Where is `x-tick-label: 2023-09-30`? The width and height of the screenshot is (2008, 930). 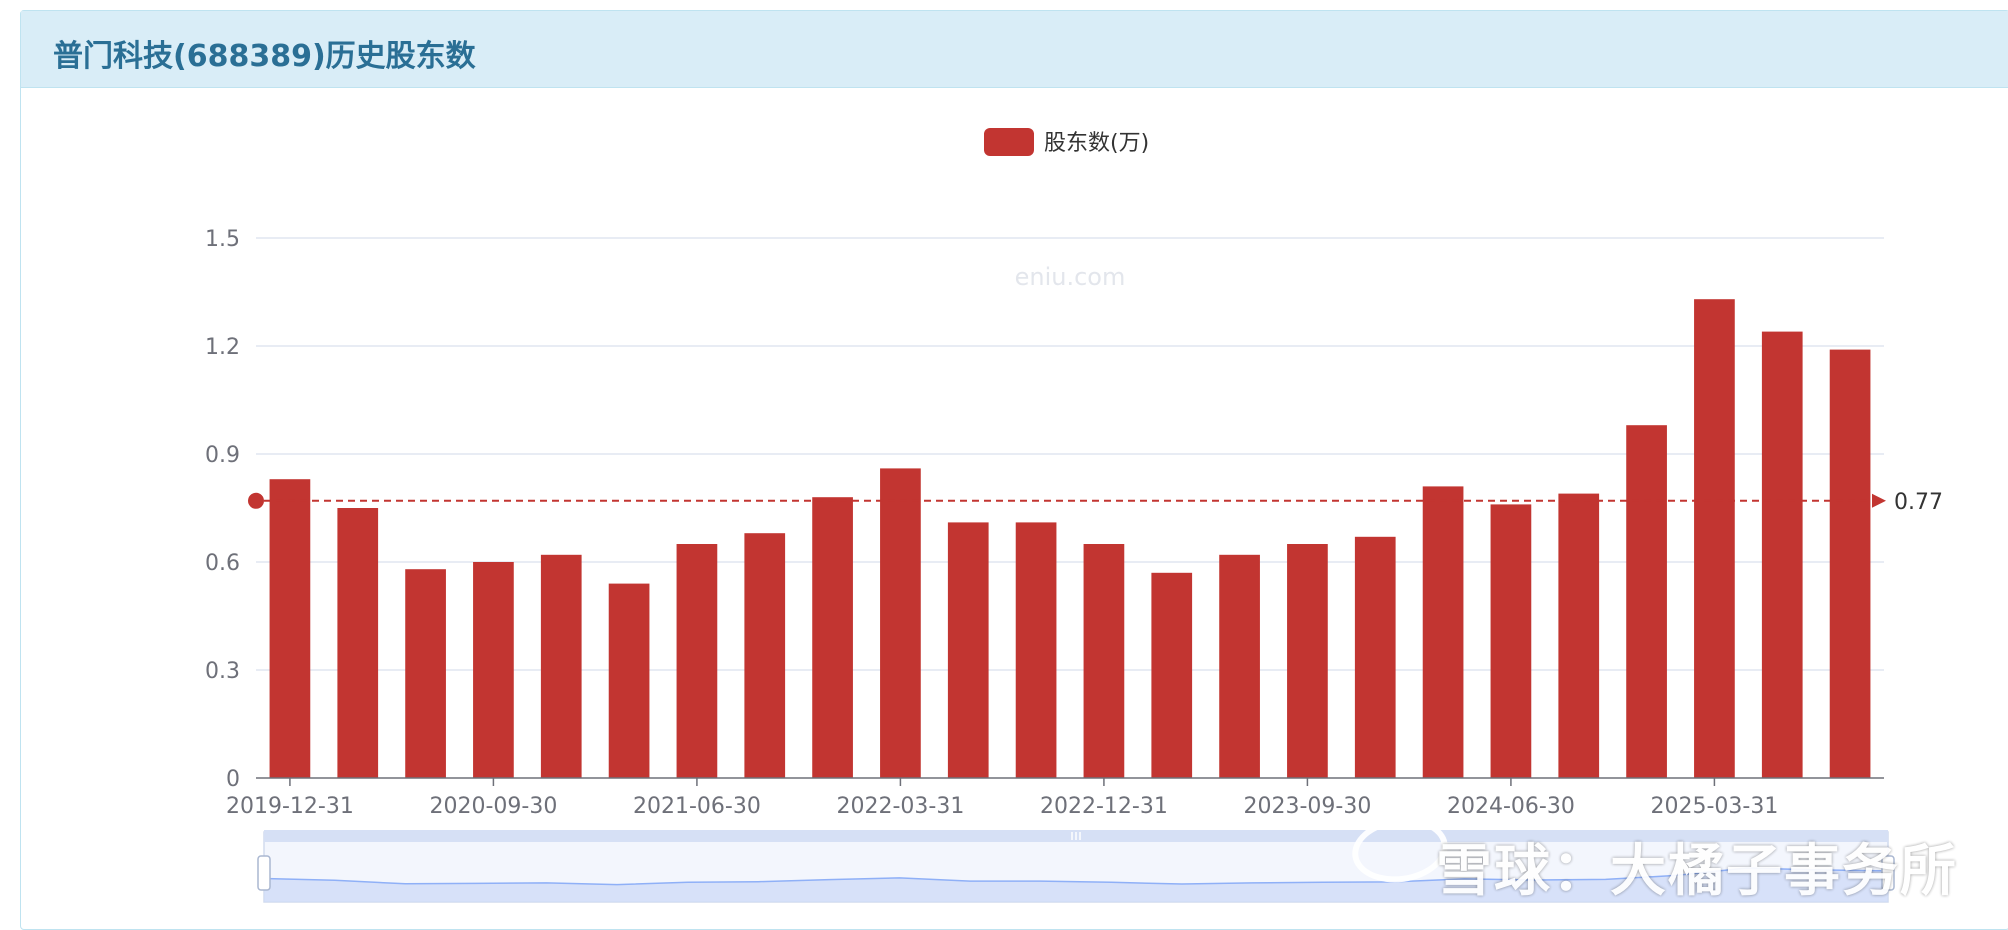 x-tick-label: 2023-09-30 is located at coordinates (1307, 806).